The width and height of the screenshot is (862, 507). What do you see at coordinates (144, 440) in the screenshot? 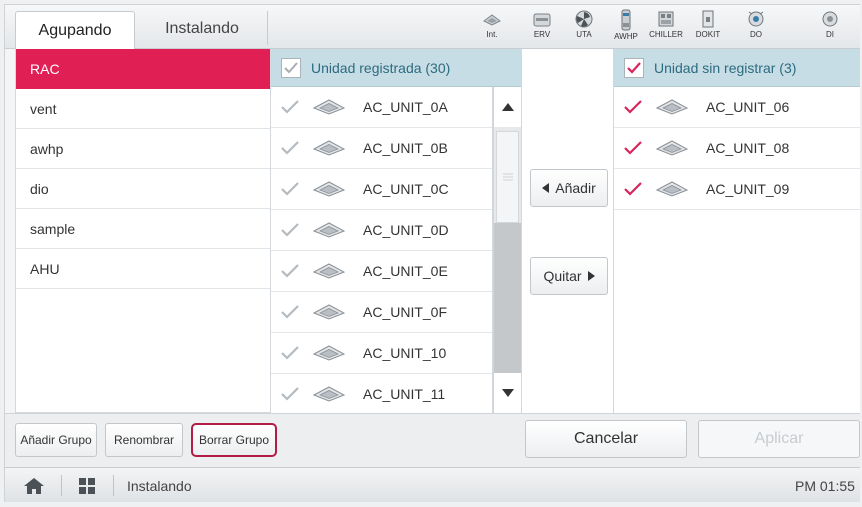
I see `rename-group-button: Renombrar` at bounding box center [144, 440].